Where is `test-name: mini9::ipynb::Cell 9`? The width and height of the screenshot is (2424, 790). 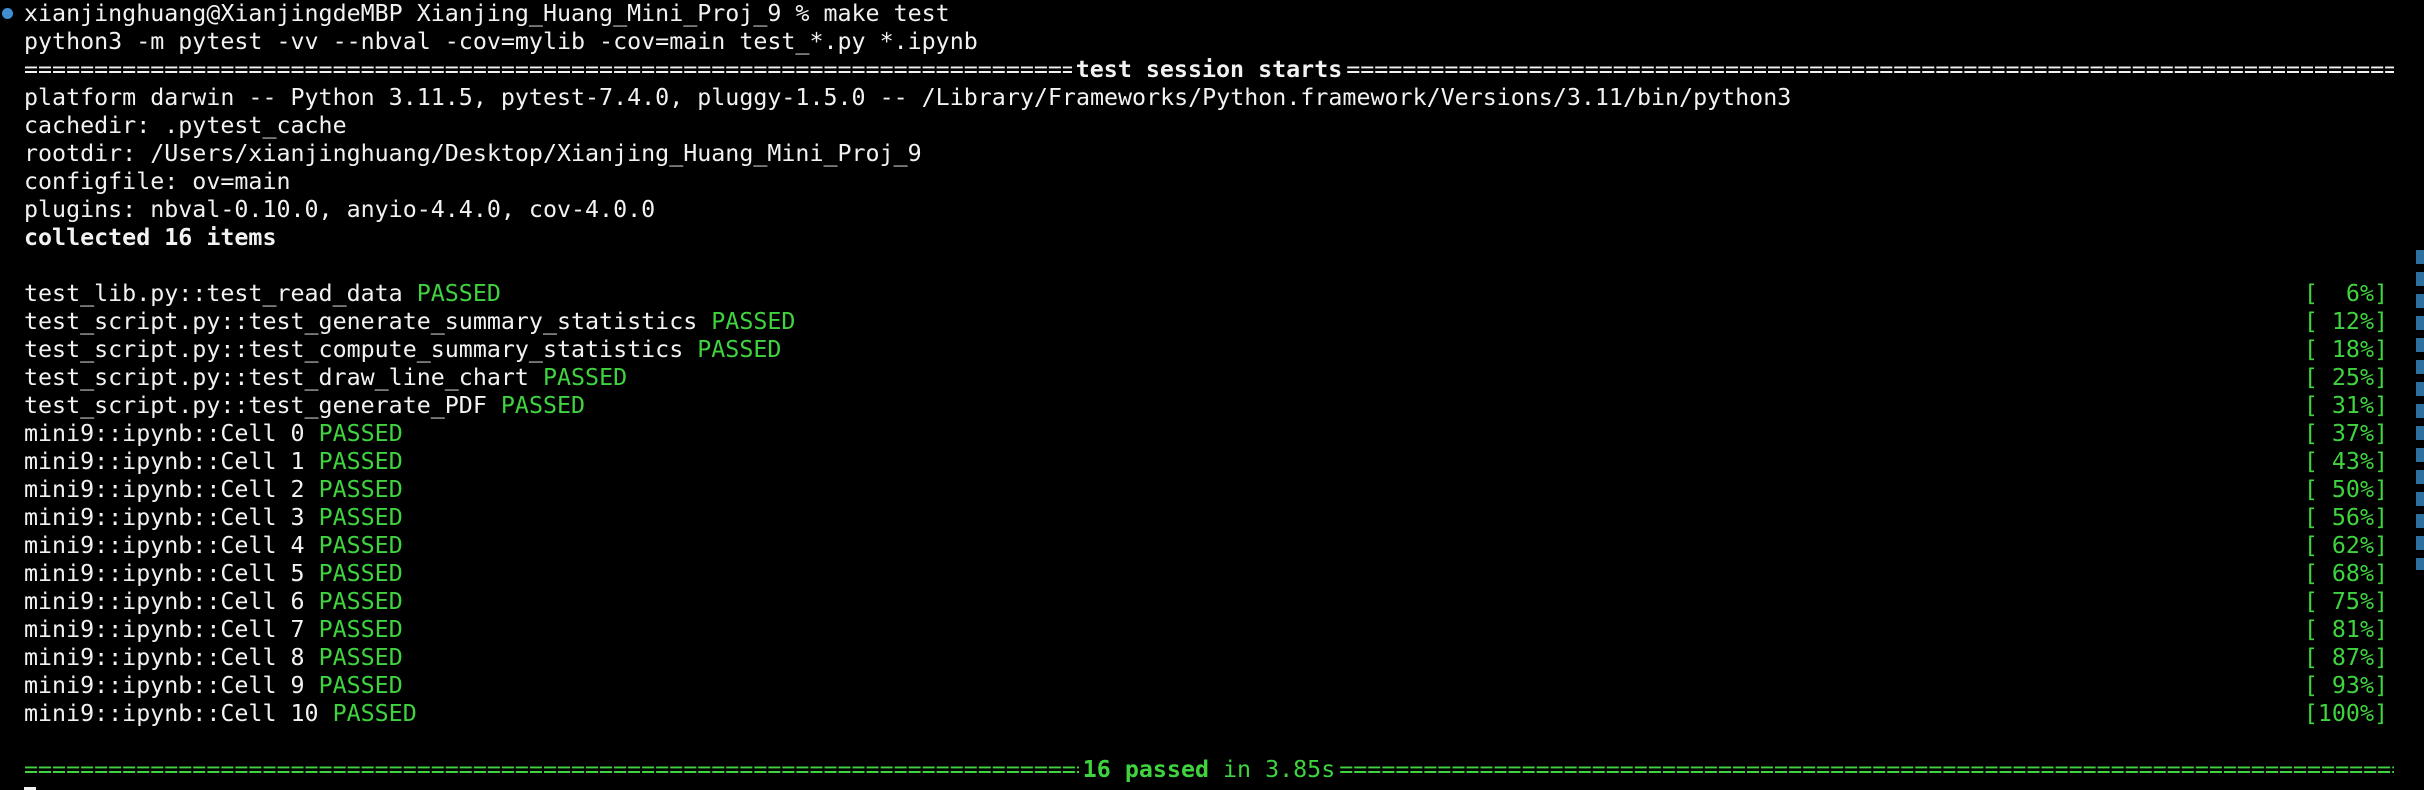 test-name: mini9::ipynb::Cell 9 is located at coordinates (164, 685).